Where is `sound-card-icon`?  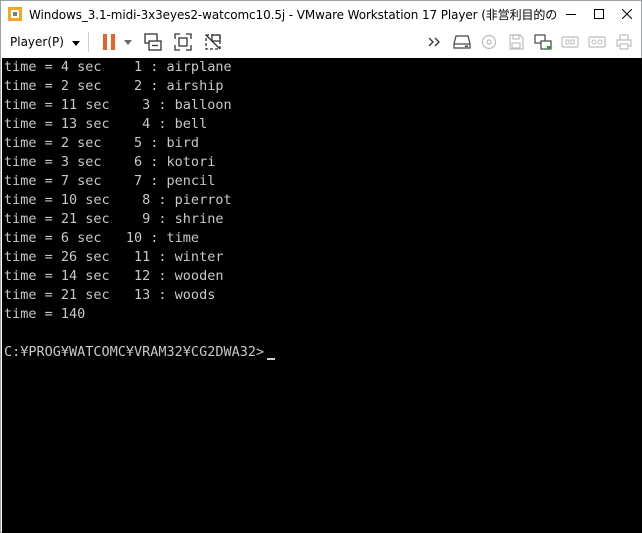
sound-card-icon is located at coordinates (596, 42).